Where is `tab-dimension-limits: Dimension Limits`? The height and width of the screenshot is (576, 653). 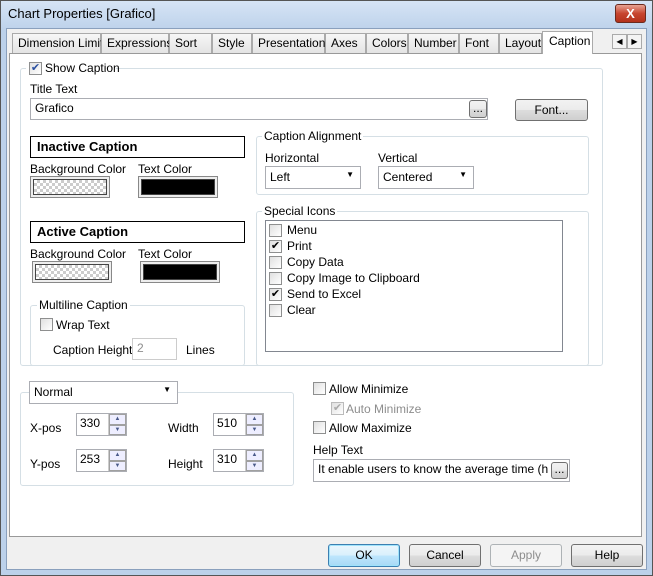 tab-dimension-limits: Dimension Limits is located at coordinates (60, 43).